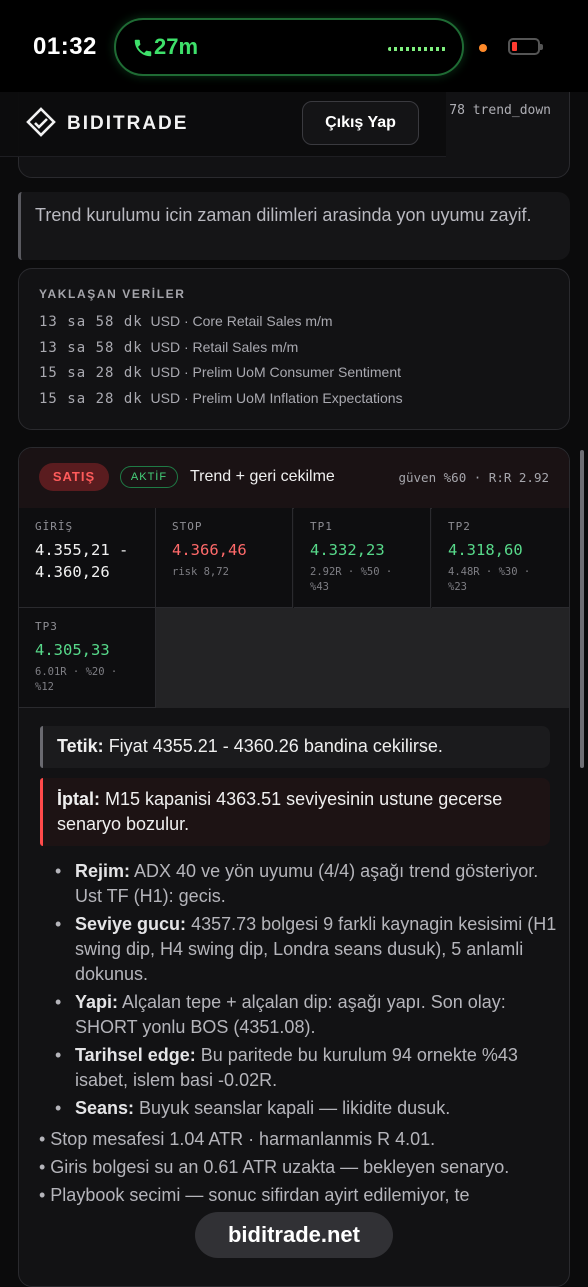 The height and width of the screenshot is (1287, 588). What do you see at coordinates (97, 1002) in the screenshot?
I see `bullet-label: Yapi:` at bounding box center [97, 1002].